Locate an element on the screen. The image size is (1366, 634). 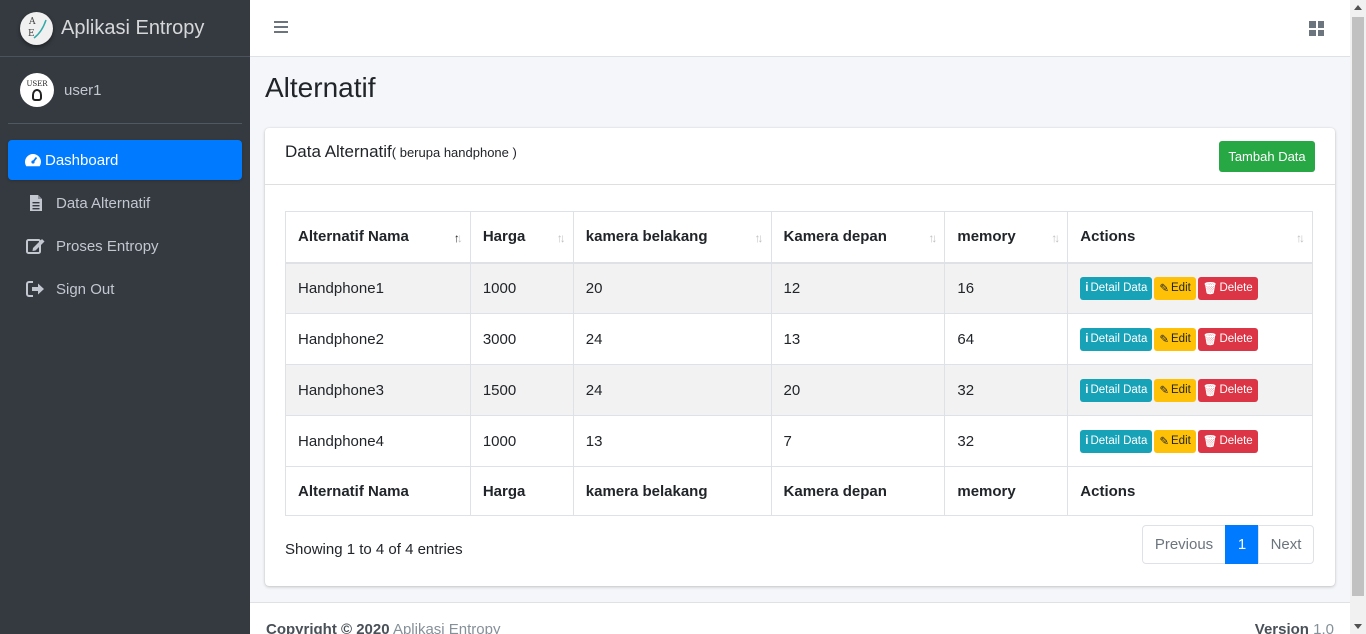
table-cell: 3000 is located at coordinates (521, 339).